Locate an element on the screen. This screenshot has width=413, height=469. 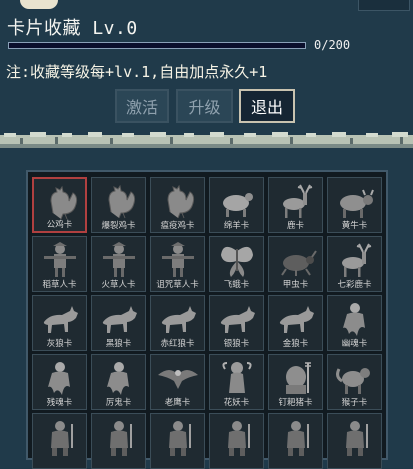
collection-card: 鹿卡 is located at coordinates (295, 205).